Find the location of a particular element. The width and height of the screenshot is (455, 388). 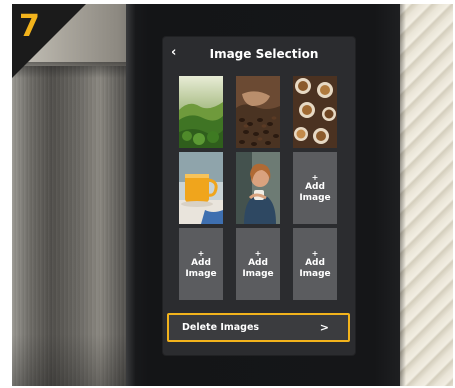

image-tile-coffee-cups is located at coordinates (315, 112).